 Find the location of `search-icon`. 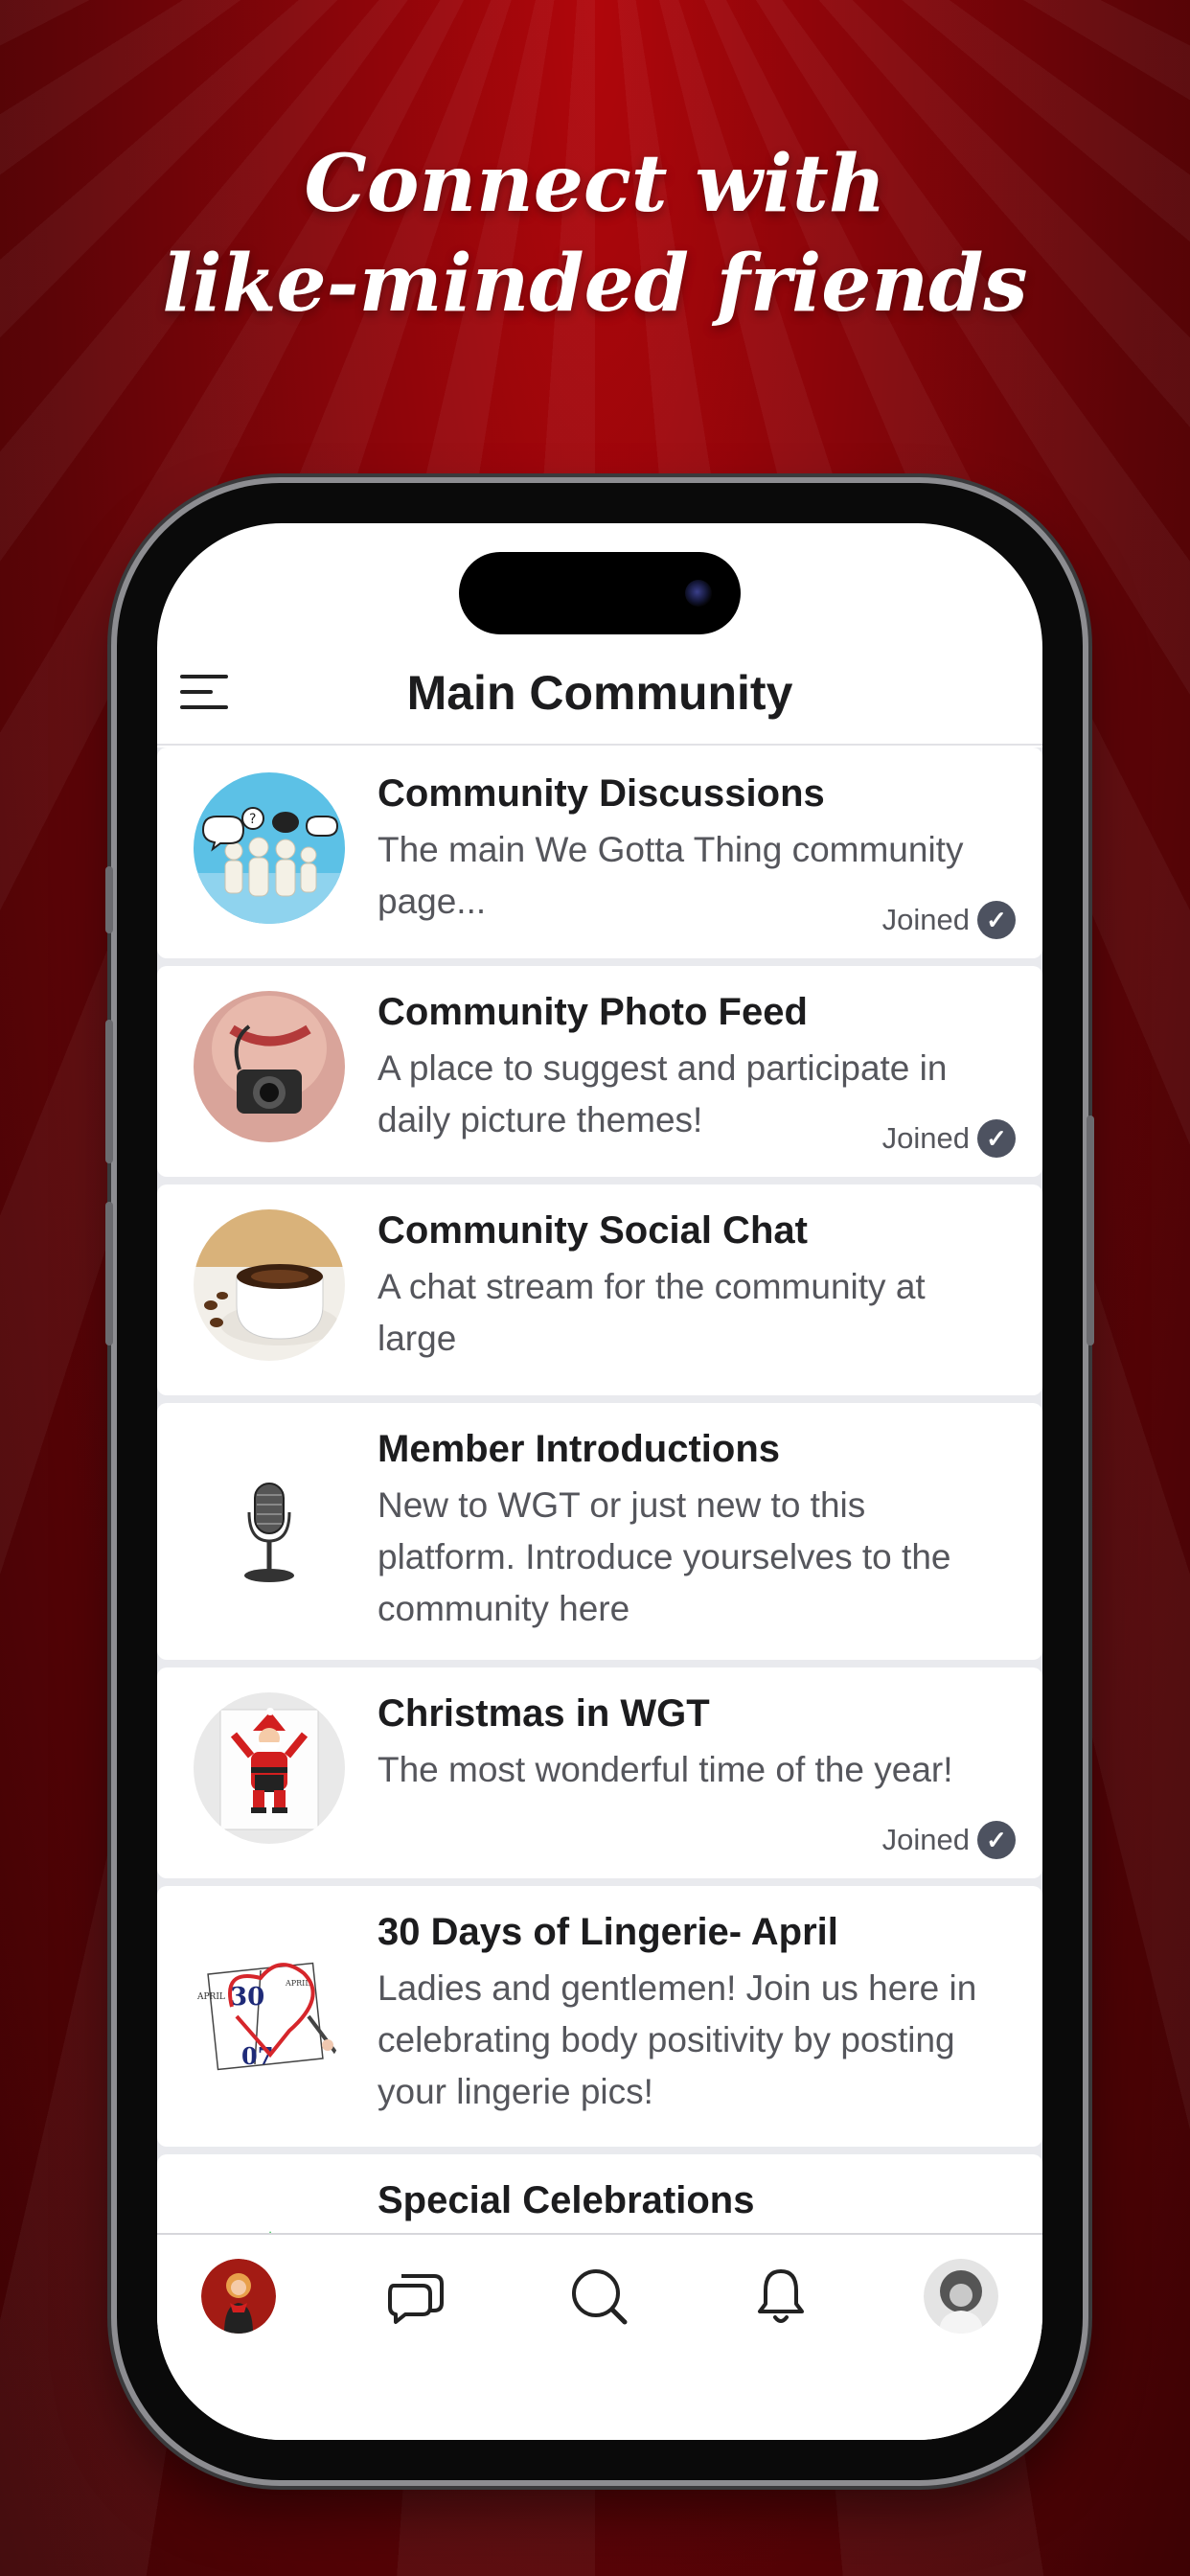

search-icon is located at coordinates (600, 2297).